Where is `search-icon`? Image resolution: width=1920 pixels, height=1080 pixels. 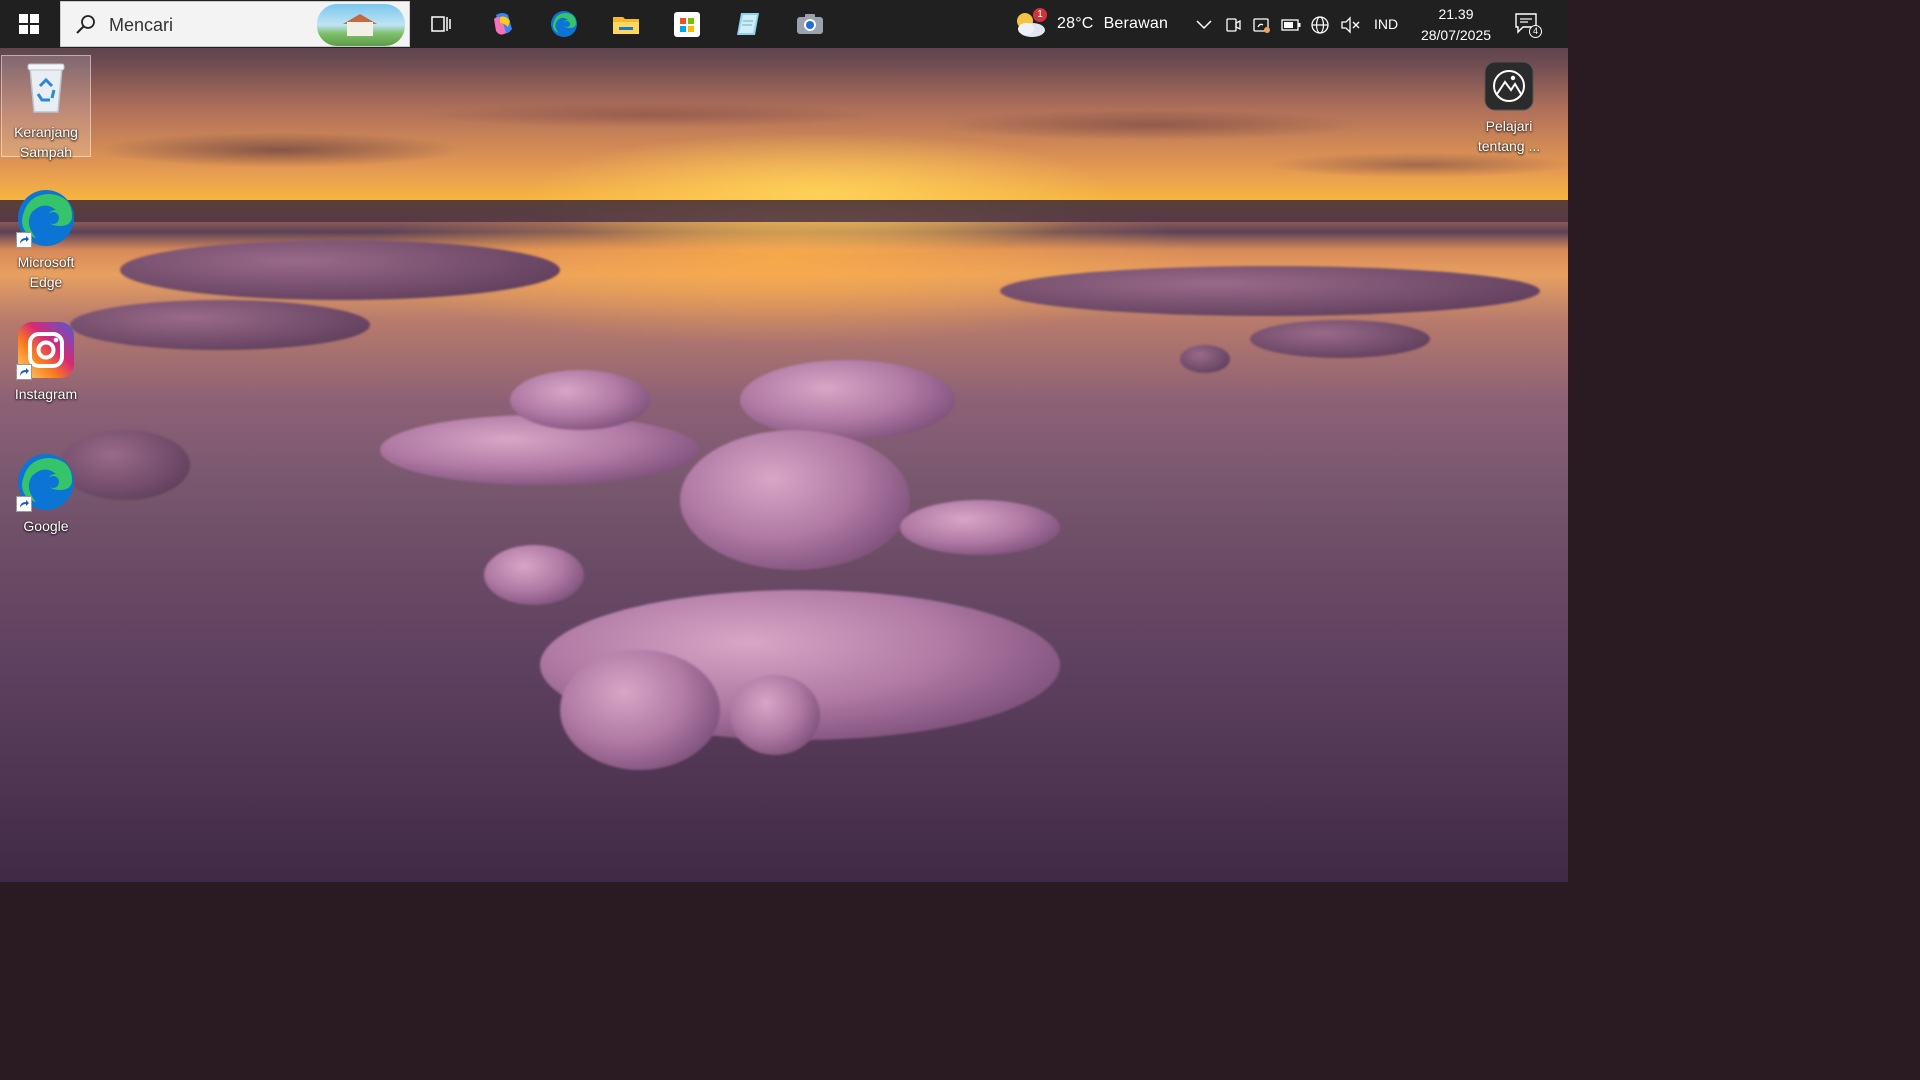
search-icon is located at coordinates (86, 27).